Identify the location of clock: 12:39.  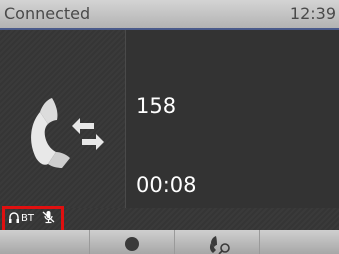
(312, 13).